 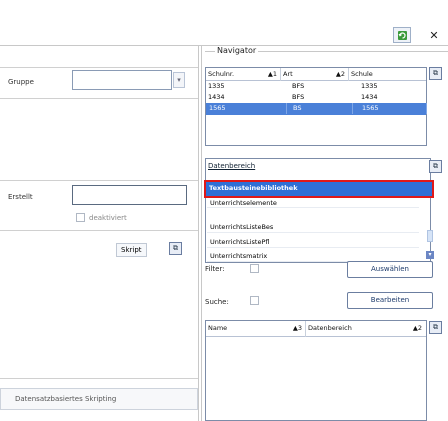 I want to click on dropdown-item-unterrichtslistebes: UnterrichtsListeBes, so click(x=313, y=227).